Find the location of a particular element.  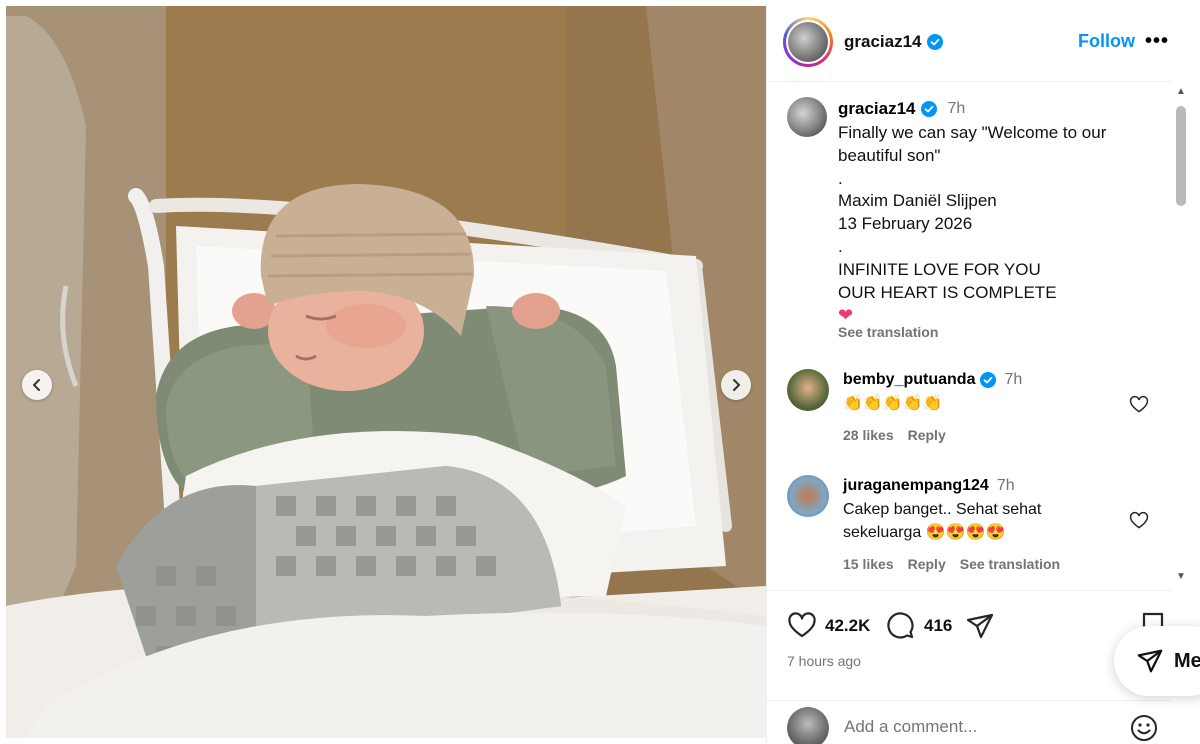

like-heart-icon is located at coordinates (802, 626).